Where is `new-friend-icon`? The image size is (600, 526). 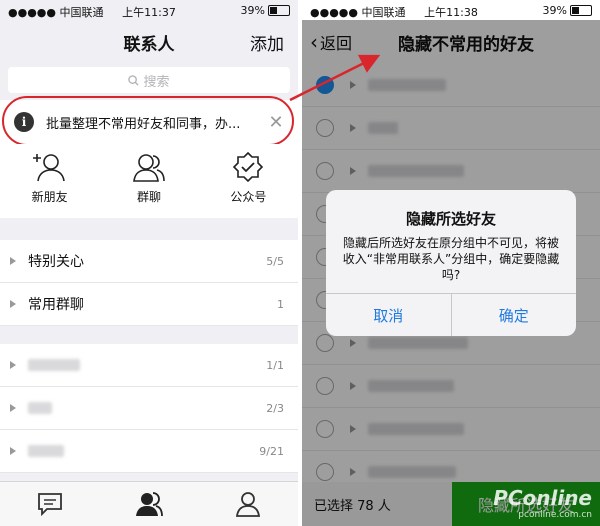 new-friend-icon is located at coordinates (48, 168).